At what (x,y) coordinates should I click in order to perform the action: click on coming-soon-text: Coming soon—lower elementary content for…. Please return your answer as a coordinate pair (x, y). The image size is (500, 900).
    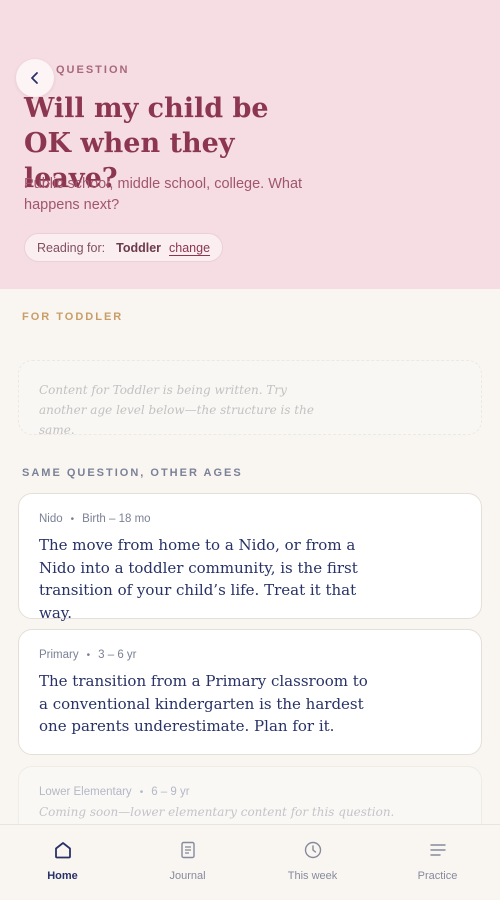
    Looking at the image, I should click on (217, 812).